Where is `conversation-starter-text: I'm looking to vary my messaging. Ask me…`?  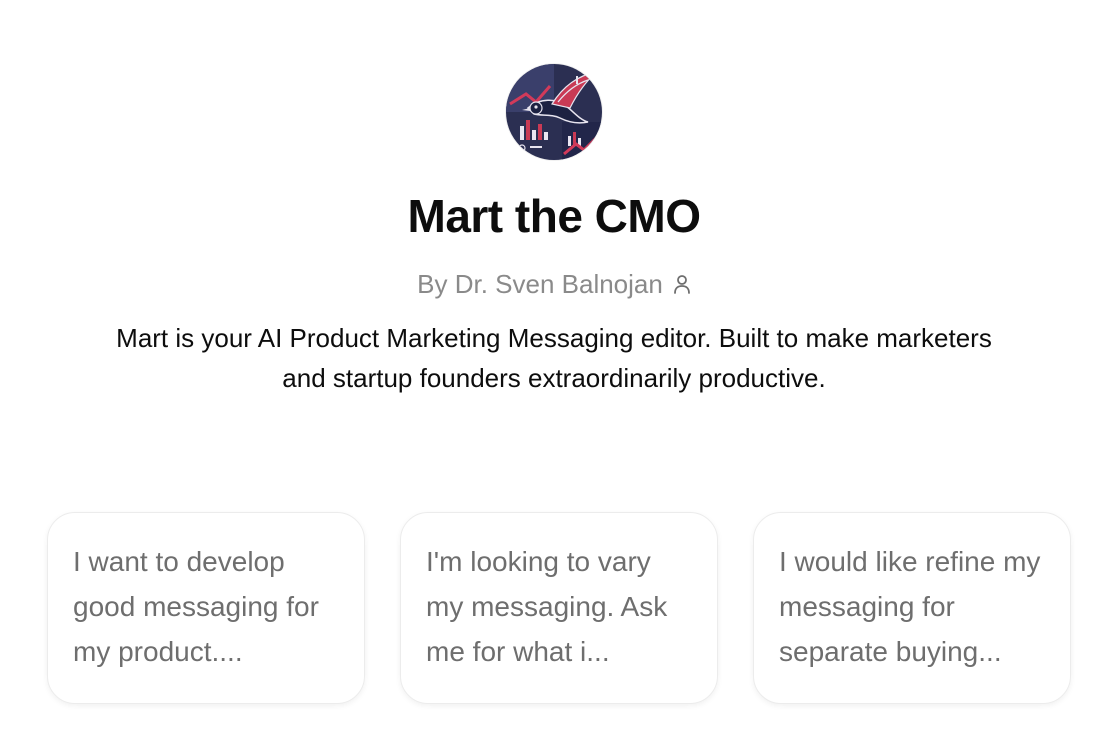
conversation-starter-text: I'm looking to vary my messaging. Ask me… is located at coordinates (547, 606).